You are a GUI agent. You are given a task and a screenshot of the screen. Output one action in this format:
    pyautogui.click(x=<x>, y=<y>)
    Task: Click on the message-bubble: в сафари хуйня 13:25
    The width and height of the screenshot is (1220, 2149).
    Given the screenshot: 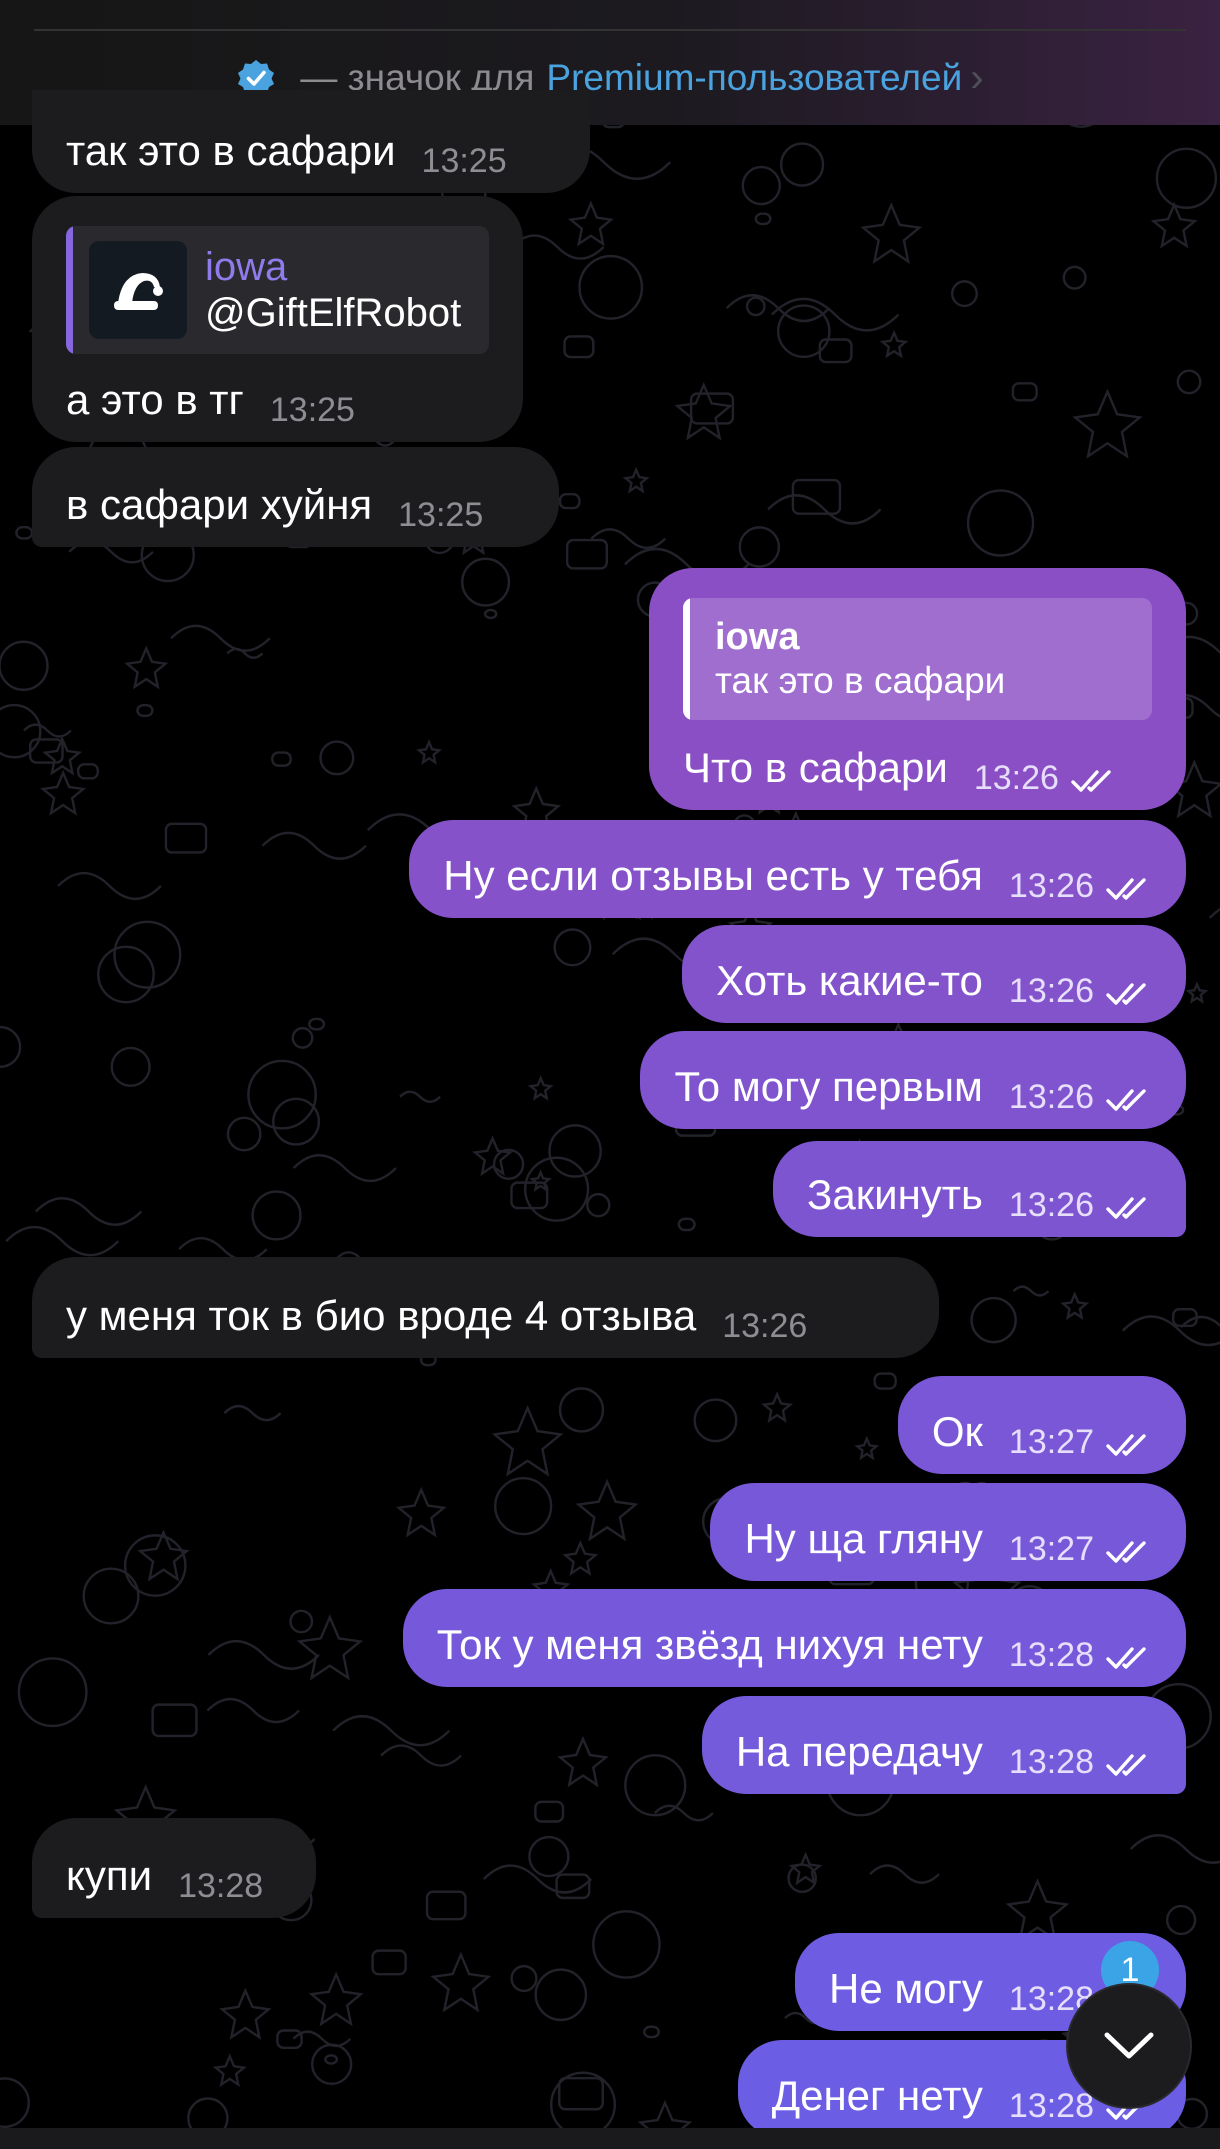 What is the action you would take?
    pyautogui.click(x=295, y=497)
    